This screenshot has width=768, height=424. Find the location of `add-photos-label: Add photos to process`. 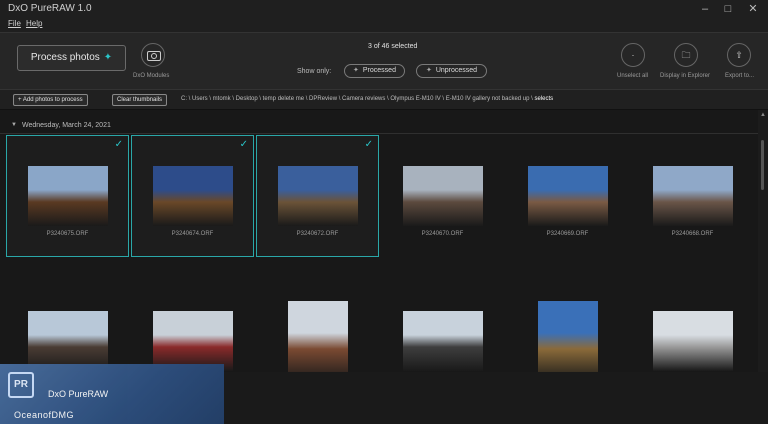

add-photos-label: Add photos to process is located at coordinates (52, 100).